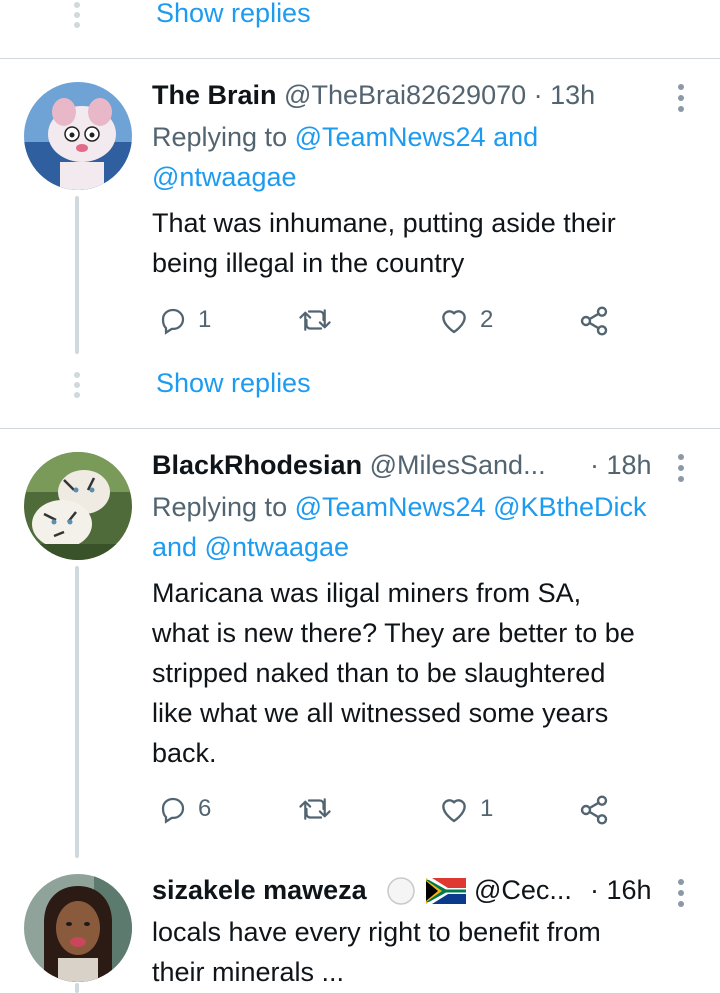 This screenshot has height=993, width=720. I want to click on like-button: 1, so click(465, 809).